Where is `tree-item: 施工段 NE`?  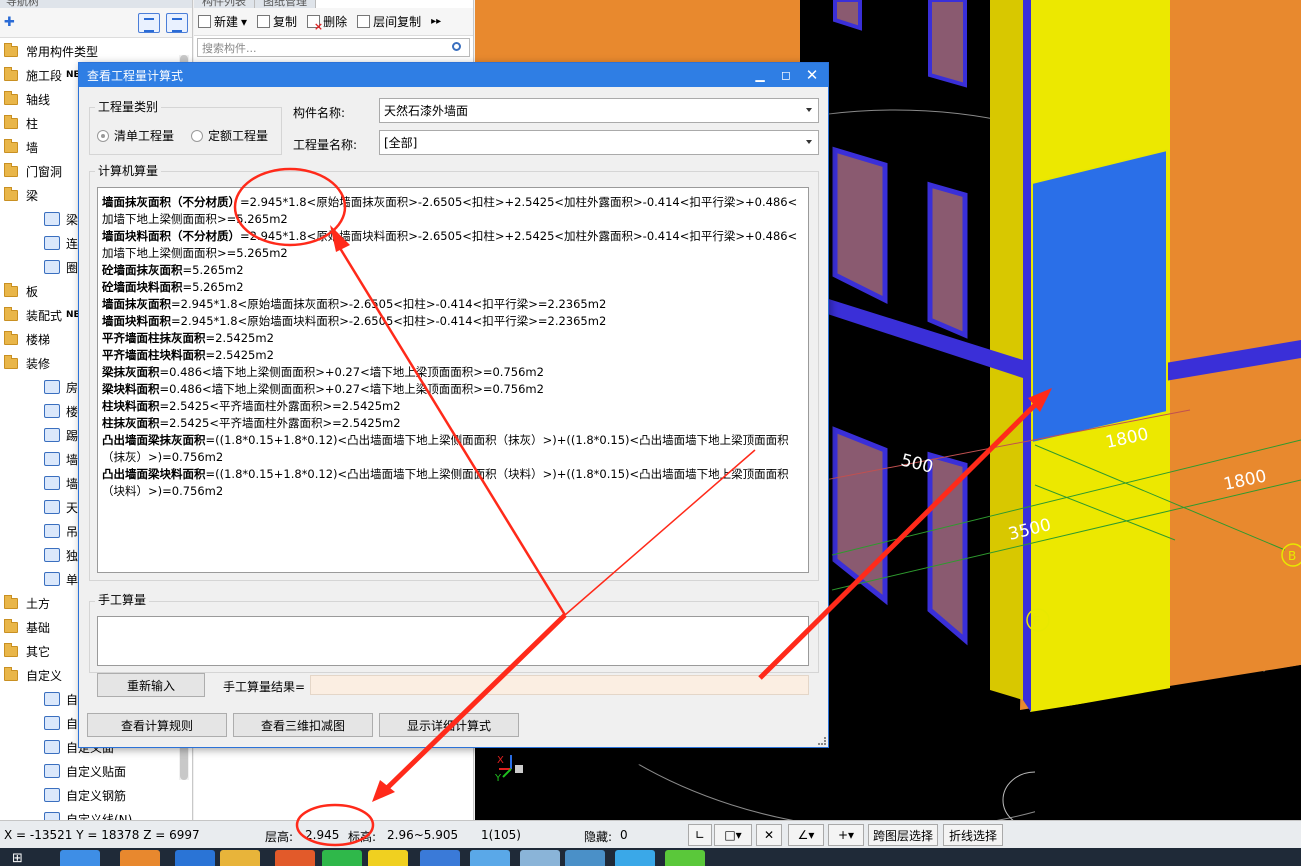
tree-item: 施工段 NE is located at coordinates (42, 75).